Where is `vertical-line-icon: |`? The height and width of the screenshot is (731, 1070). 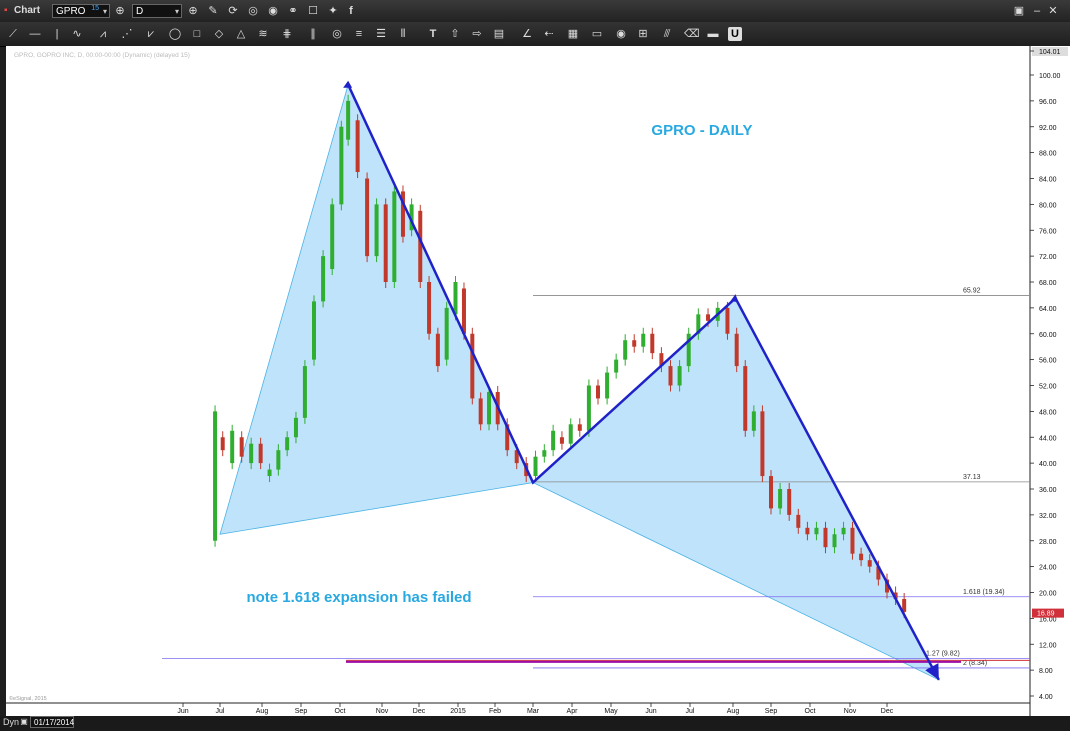
vertical-line-icon: | is located at coordinates (57, 34).